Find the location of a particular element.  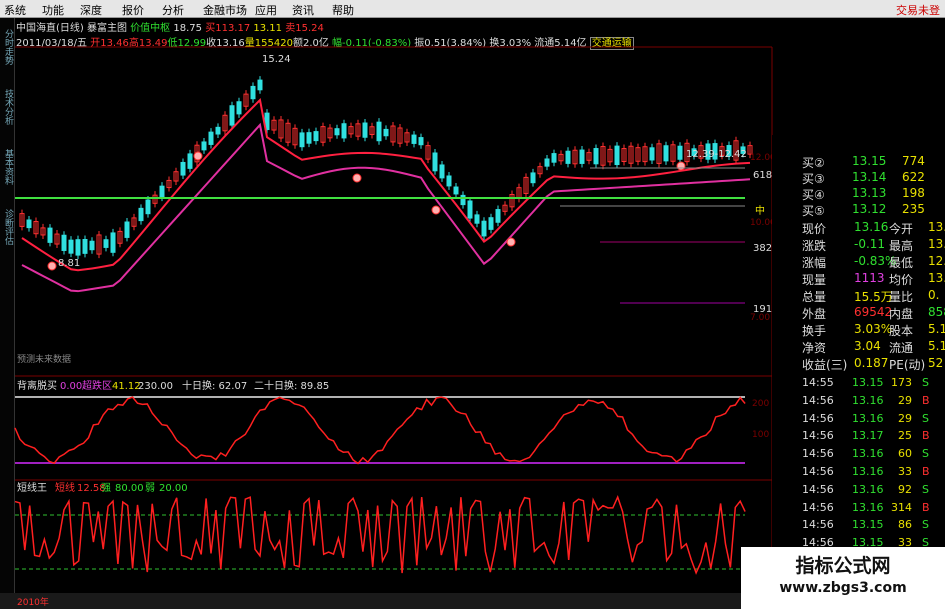

bid-price: 13.13 is located at coordinates (869, 193).